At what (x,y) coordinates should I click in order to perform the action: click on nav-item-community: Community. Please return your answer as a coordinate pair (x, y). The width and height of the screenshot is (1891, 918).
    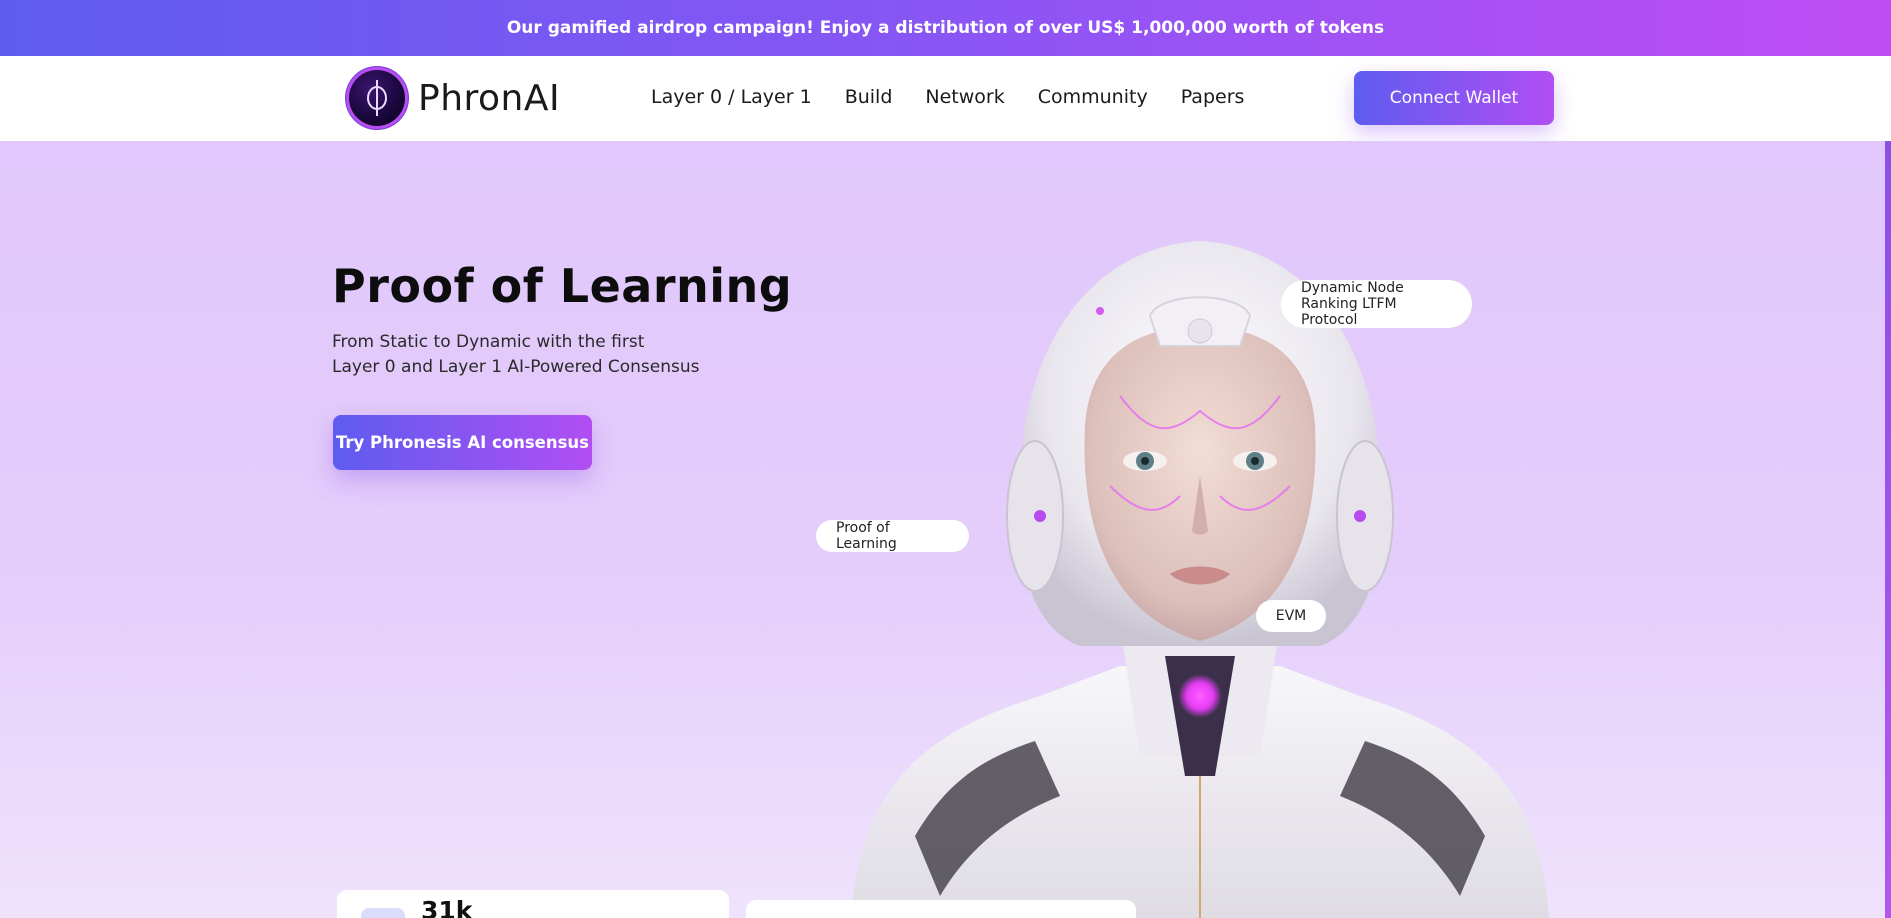
    Looking at the image, I should click on (1093, 97).